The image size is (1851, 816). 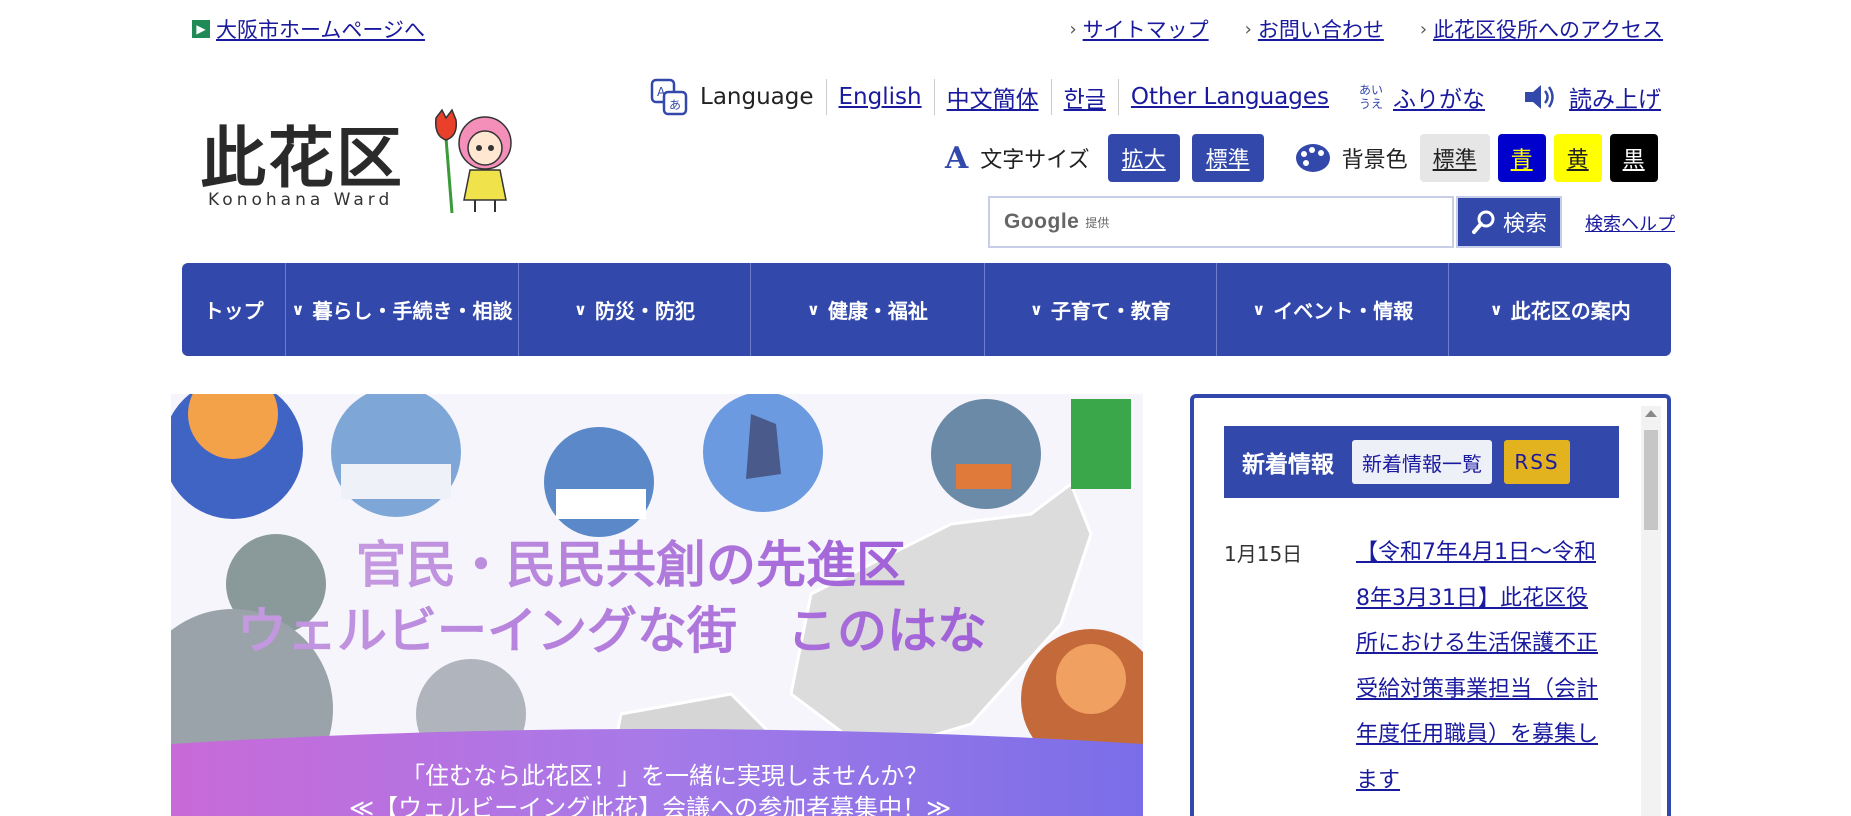 What do you see at coordinates (1539, 97) in the screenshot?
I see `speaker-icon` at bounding box center [1539, 97].